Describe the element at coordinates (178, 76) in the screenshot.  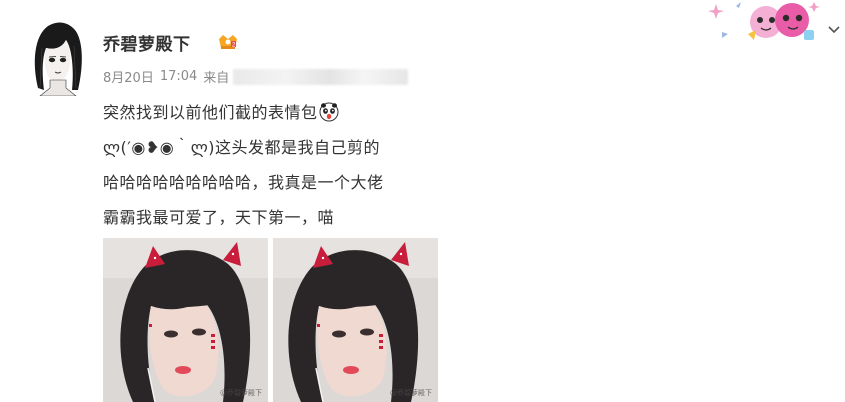
I see `post-time: 17:04` at that location.